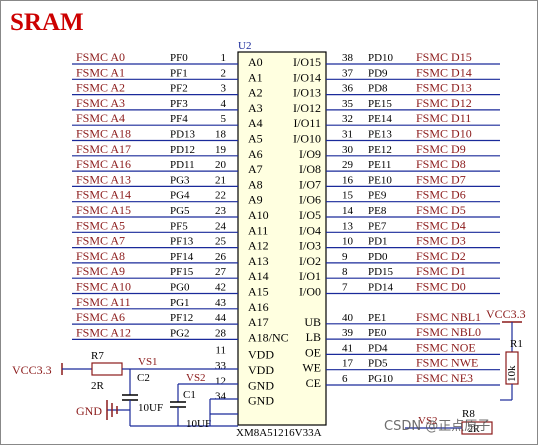  I want to click on pin-number: 33, so click(221, 366).